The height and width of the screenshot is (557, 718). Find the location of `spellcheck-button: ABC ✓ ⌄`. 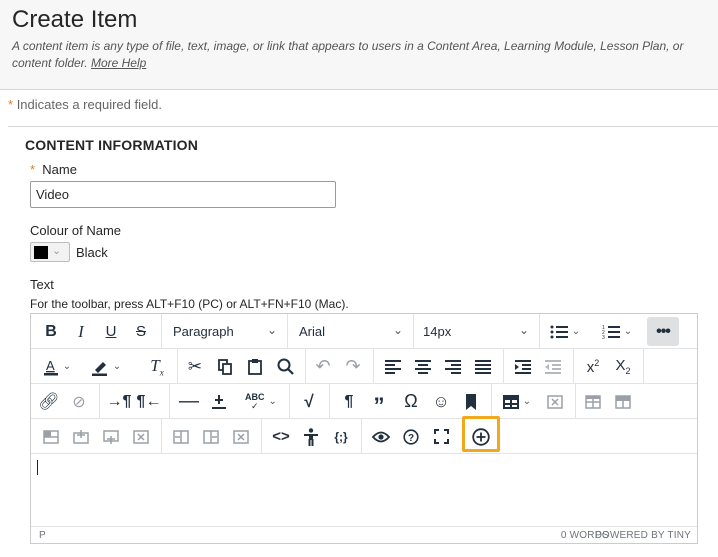

spellcheck-button: ABC ✓ ⌄ is located at coordinates (261, 401).